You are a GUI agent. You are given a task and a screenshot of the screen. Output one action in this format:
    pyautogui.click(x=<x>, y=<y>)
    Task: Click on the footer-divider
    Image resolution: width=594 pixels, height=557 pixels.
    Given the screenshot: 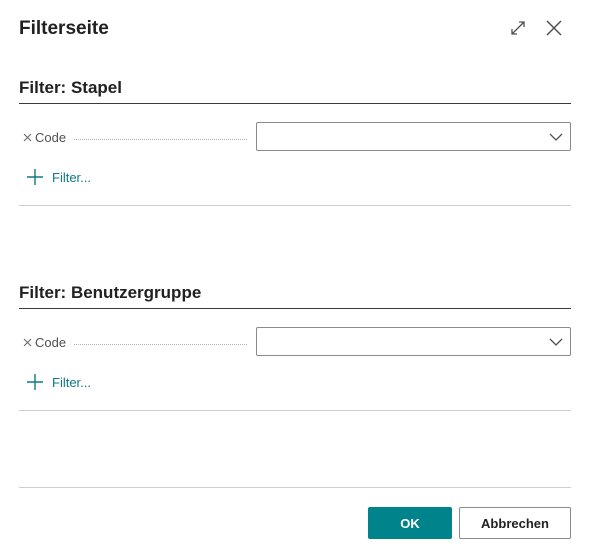 What is the action you would take?
    pyautogui.click(x=295, y=487)
    